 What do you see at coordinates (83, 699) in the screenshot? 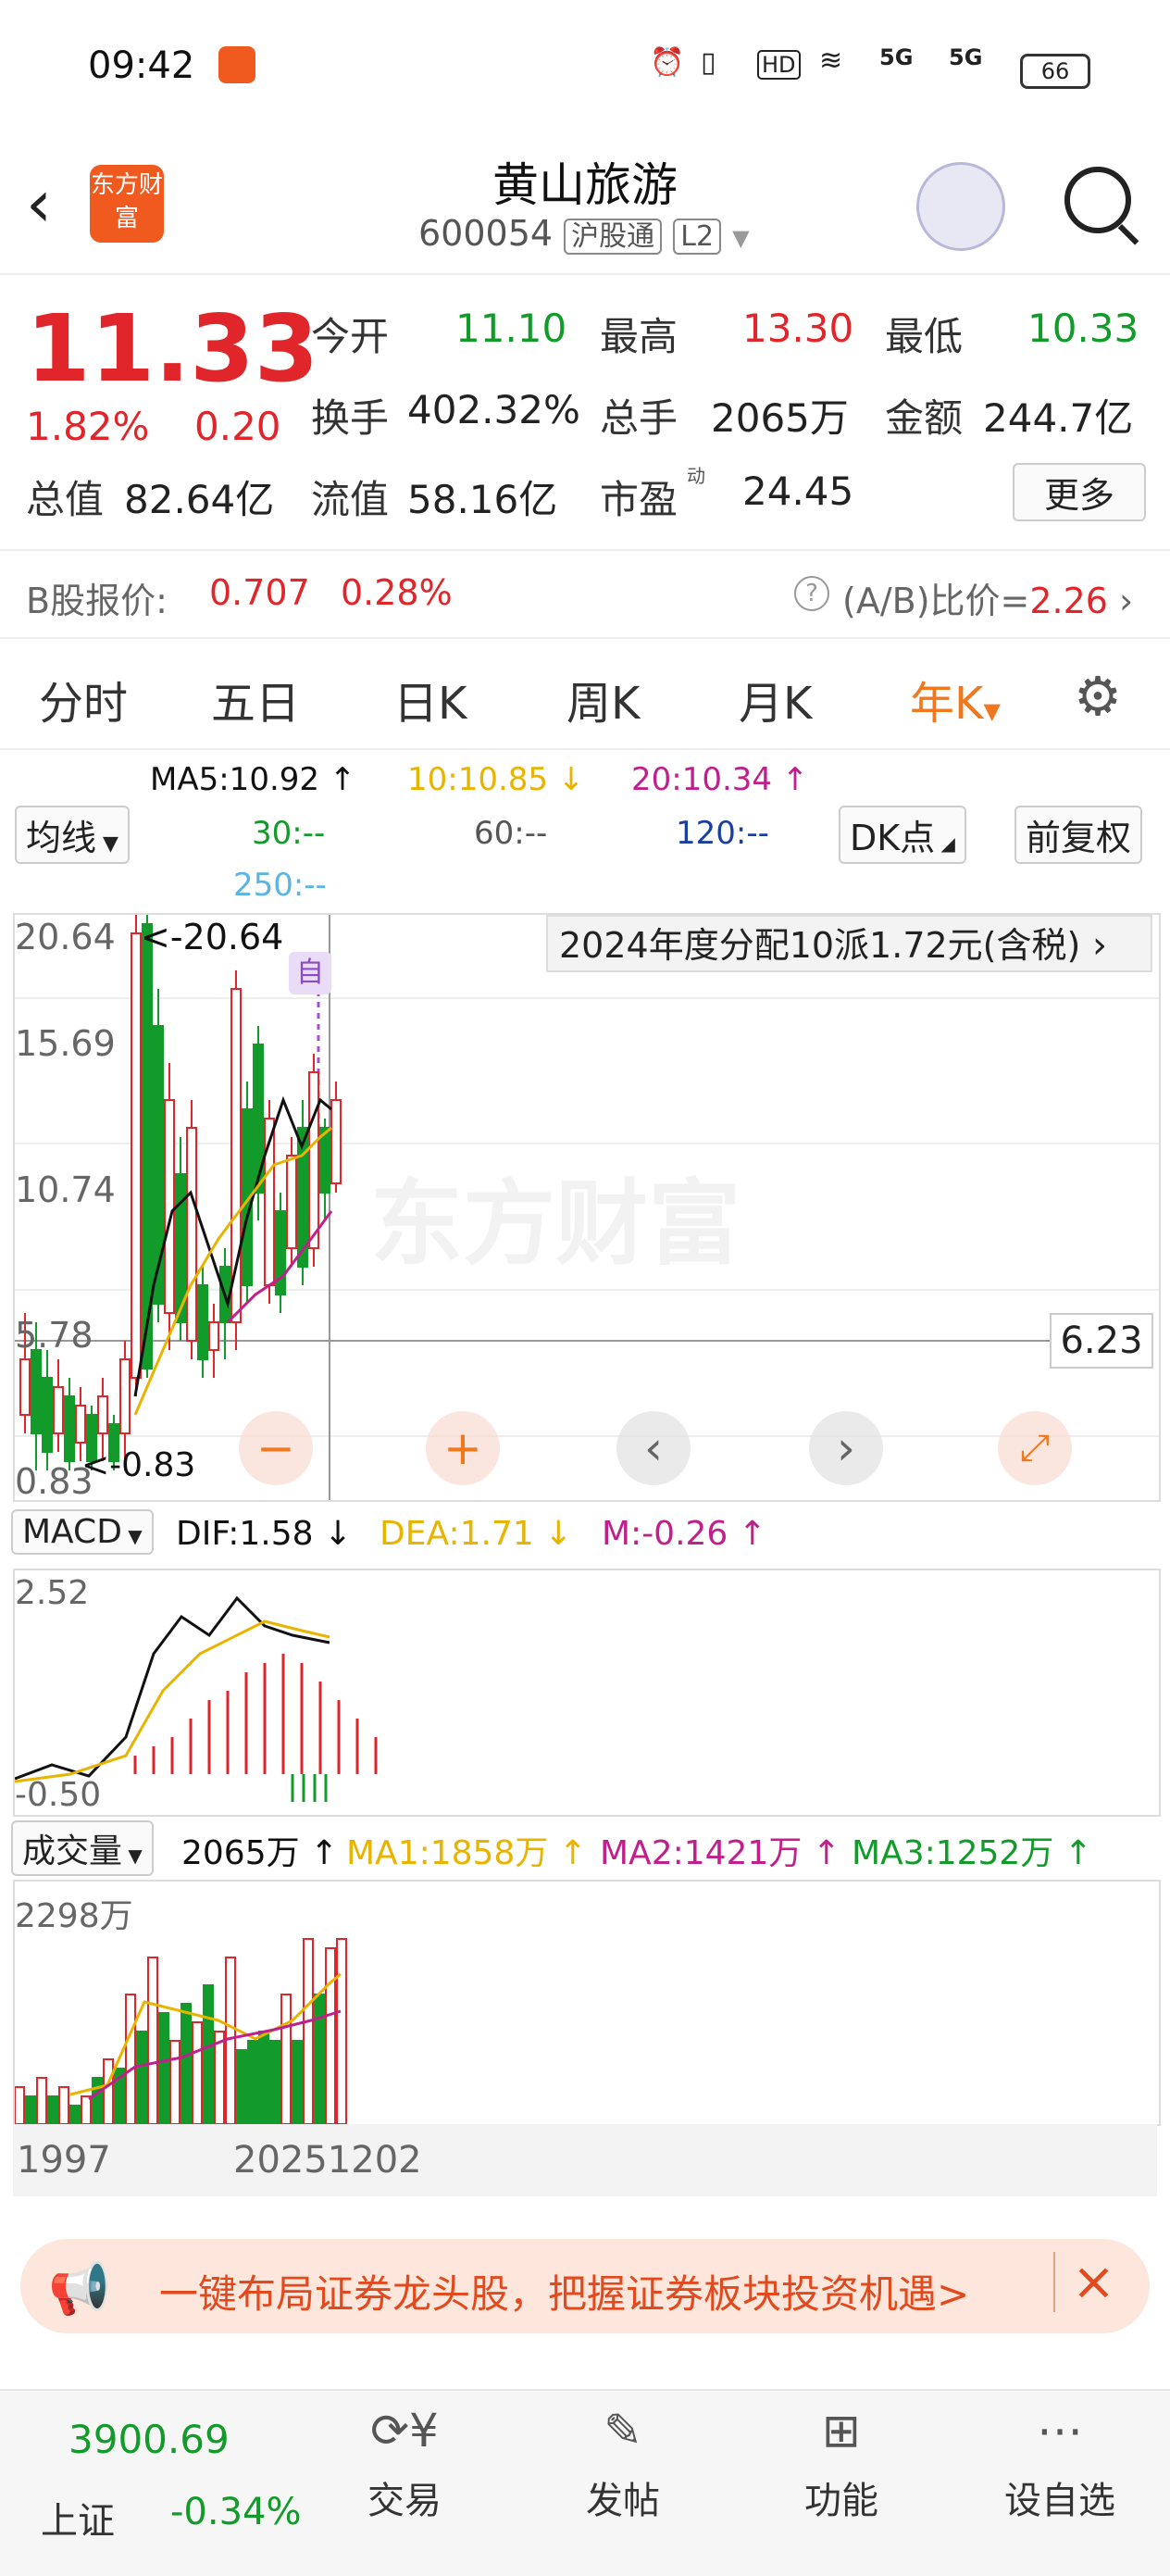
I see `tab-intraday: 分时` at bounding box center [83, 699].